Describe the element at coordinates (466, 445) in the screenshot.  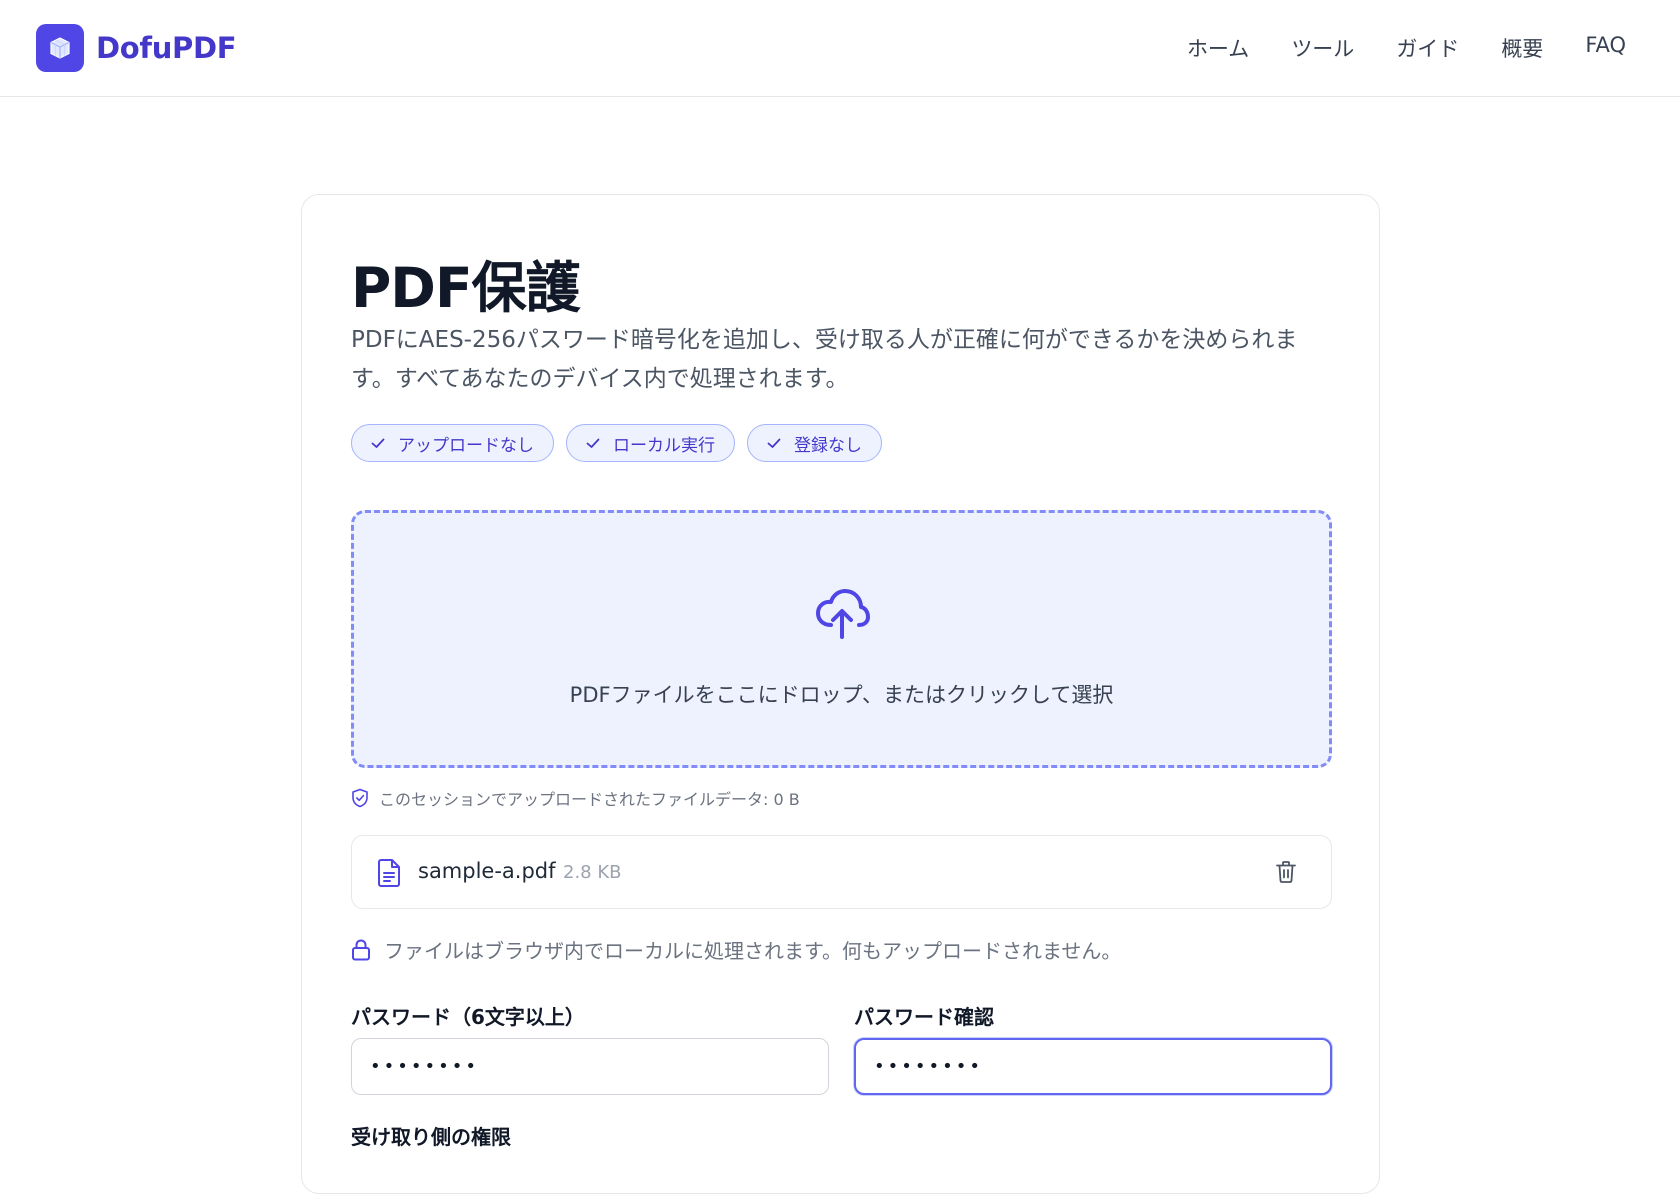
I see `badge-label: アップロードなし` at that location.